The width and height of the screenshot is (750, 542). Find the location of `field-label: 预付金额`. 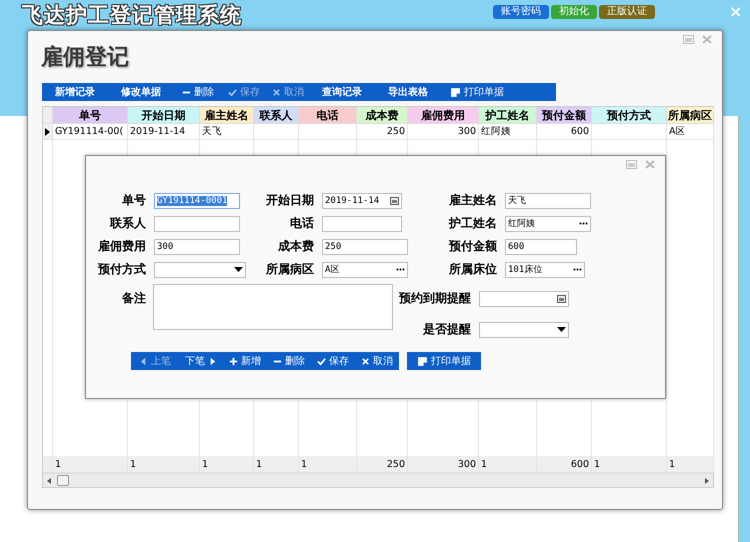

field-label: 预付金额 is located at coordinates (472, 246).